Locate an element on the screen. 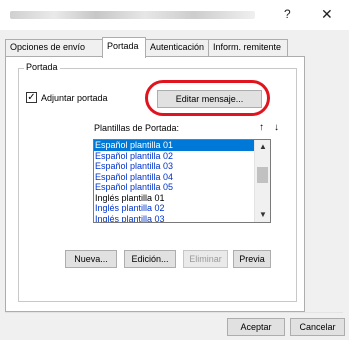 The width and height of the screenshot is (349, 340). attach-cover-label: Adjuntar portada is located at coordinates (74, 98).